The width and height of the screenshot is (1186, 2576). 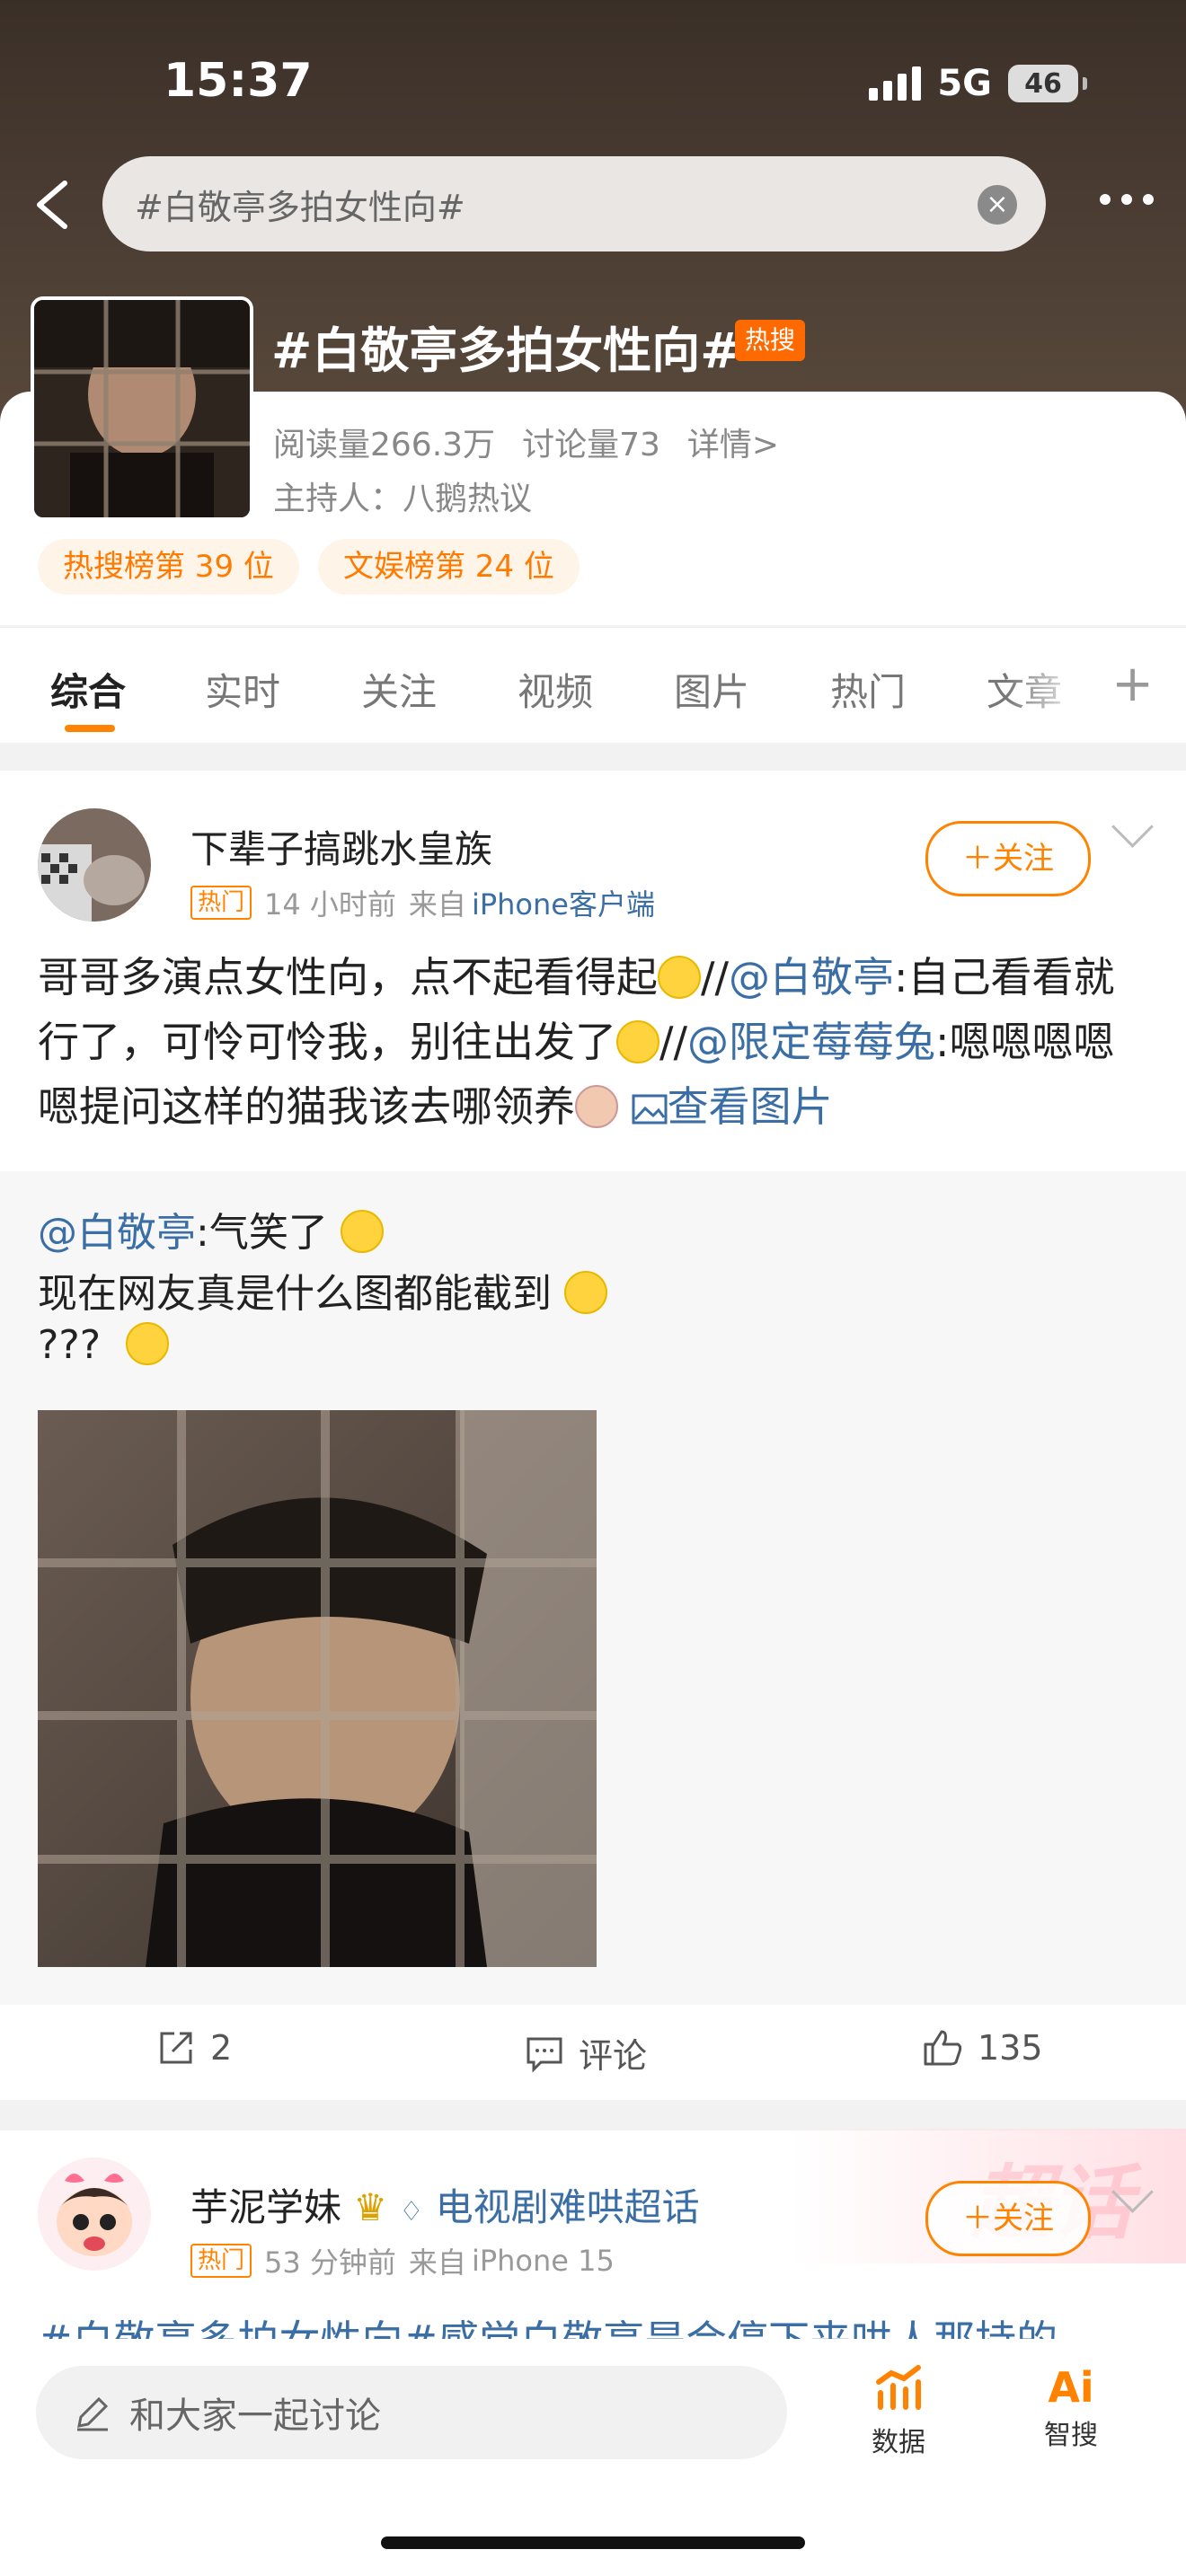 I want to click on entertainment-rank: 文娱榜第 24 位, so click(x=449, y=567).